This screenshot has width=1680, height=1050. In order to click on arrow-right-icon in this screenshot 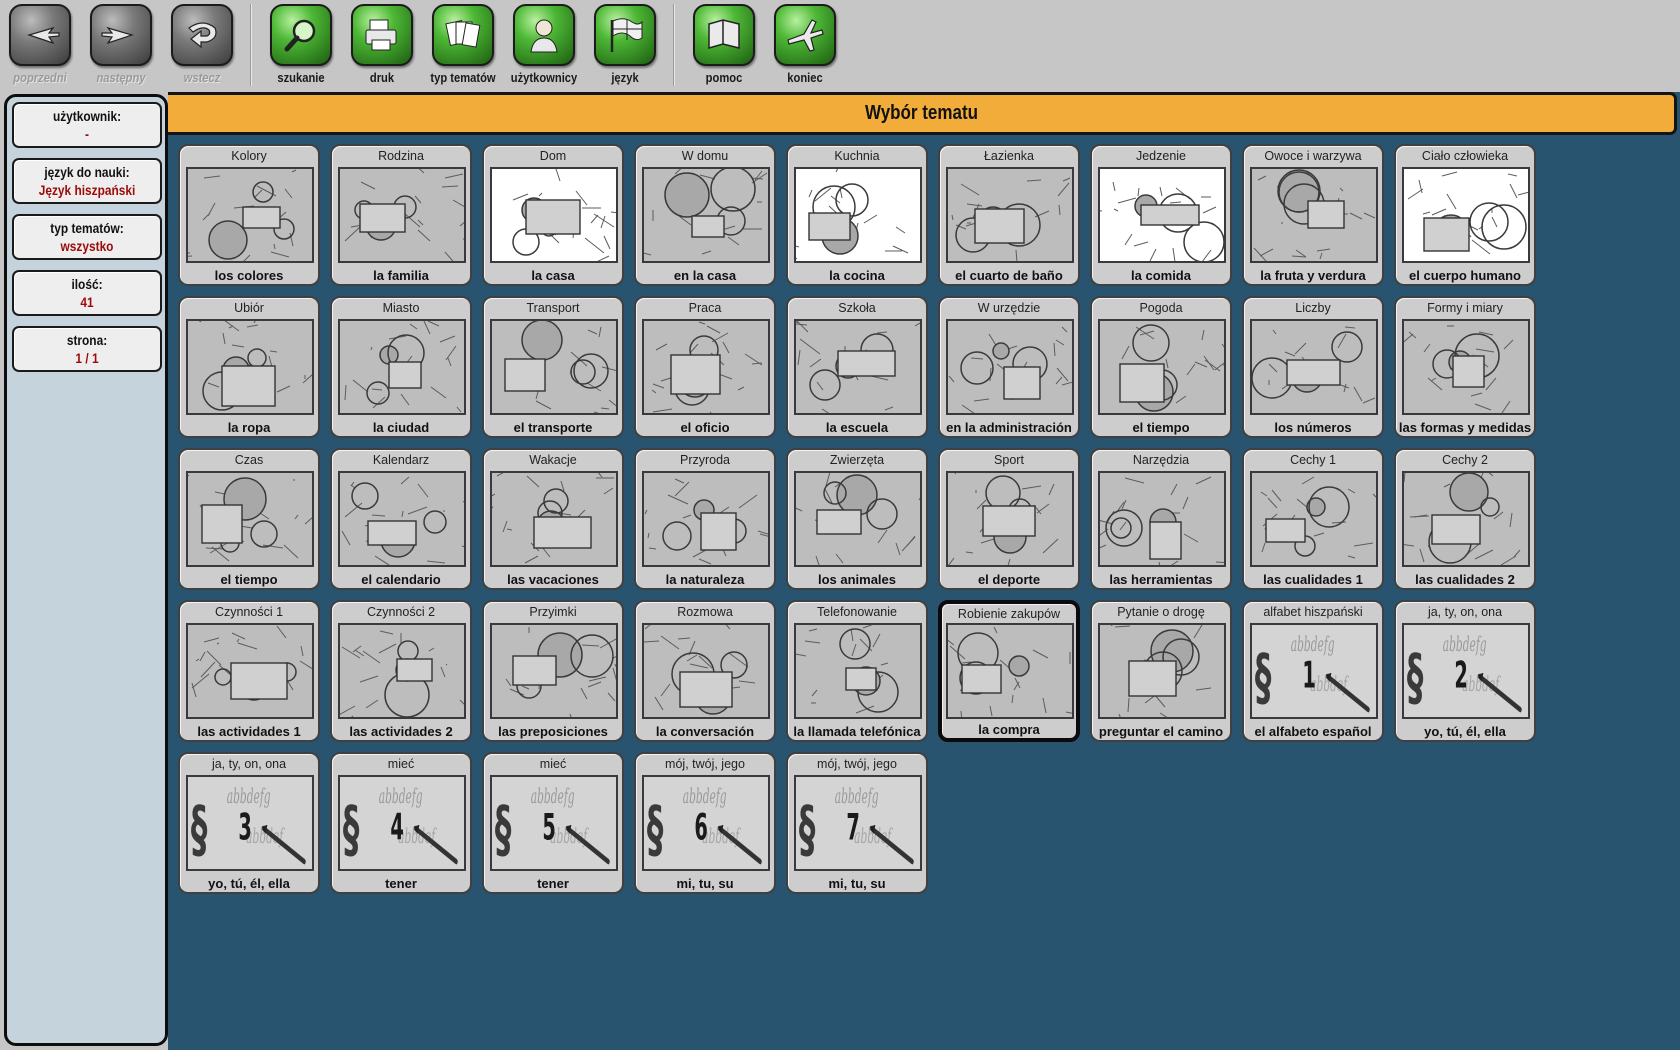, I will do `click(121, 35)`.